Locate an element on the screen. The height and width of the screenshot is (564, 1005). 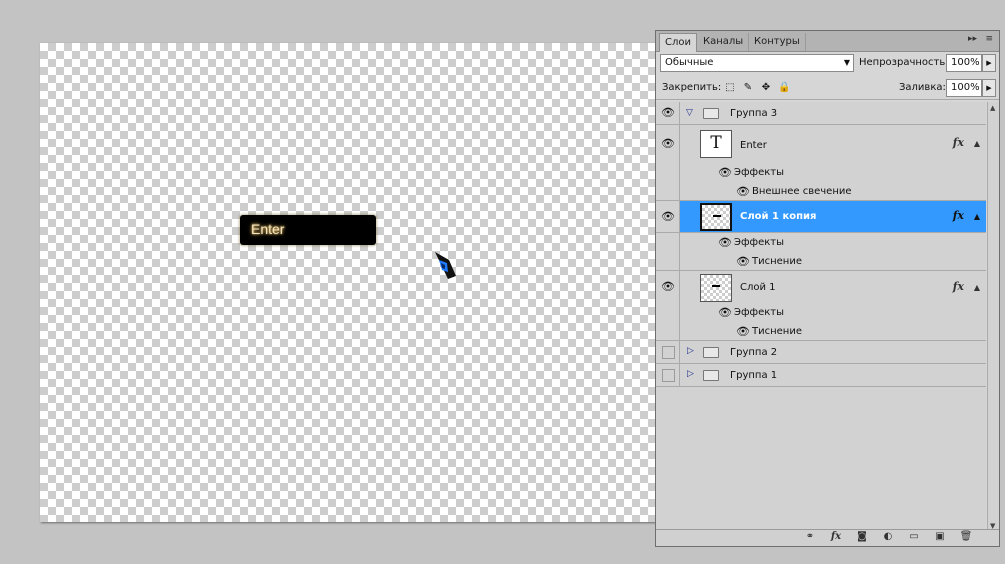
lock-position-icon: ✥ is located at coordinates (766, 88).